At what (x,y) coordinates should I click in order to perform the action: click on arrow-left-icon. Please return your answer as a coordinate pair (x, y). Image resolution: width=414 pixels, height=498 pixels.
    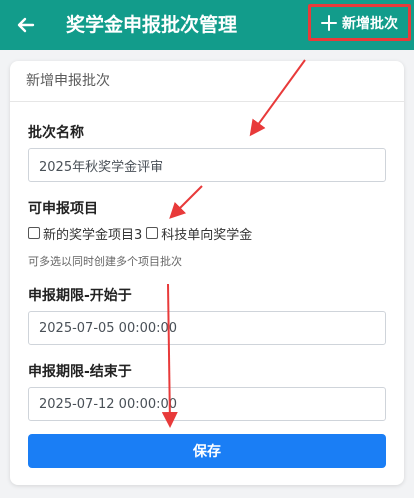
    Looking at the image, I should click on (26, 25).